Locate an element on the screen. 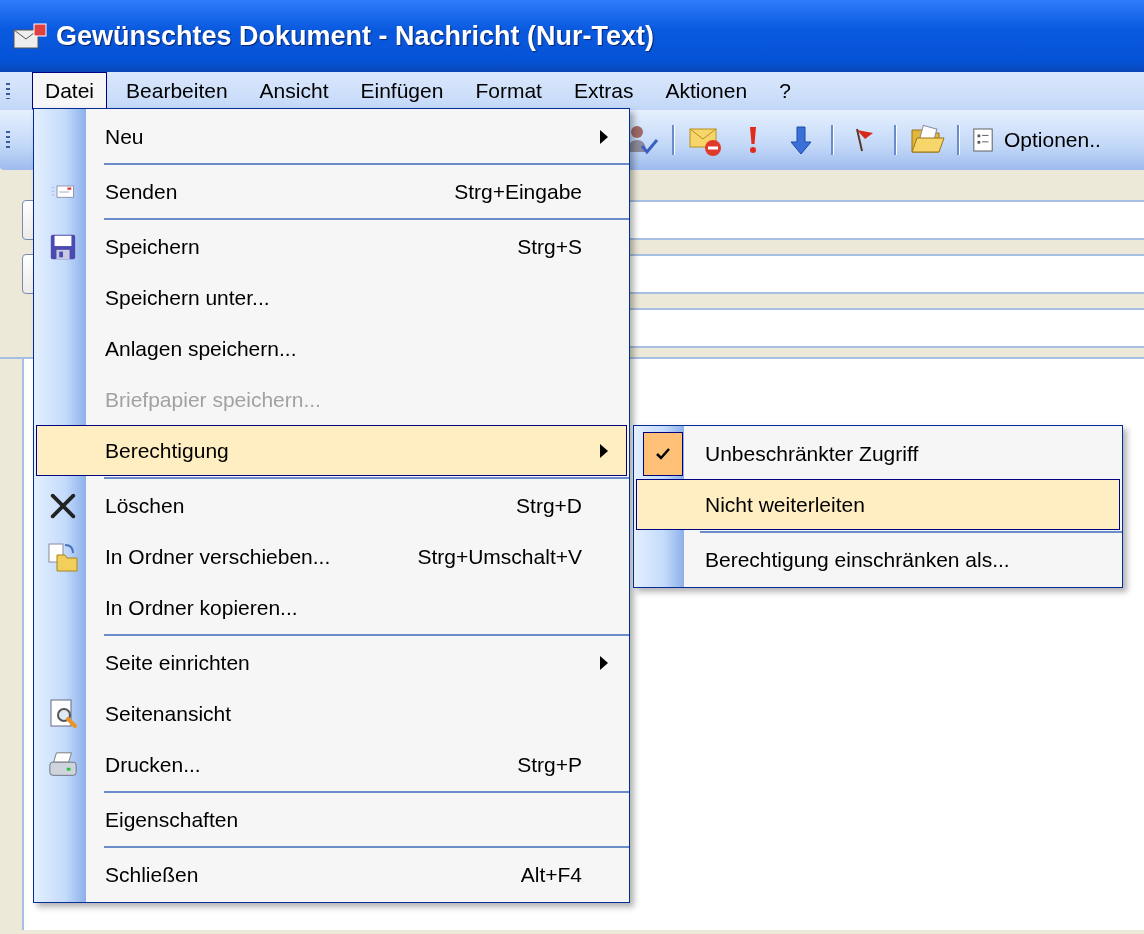  shortcut-label: Strg+S is located at coordinates (549, 246).